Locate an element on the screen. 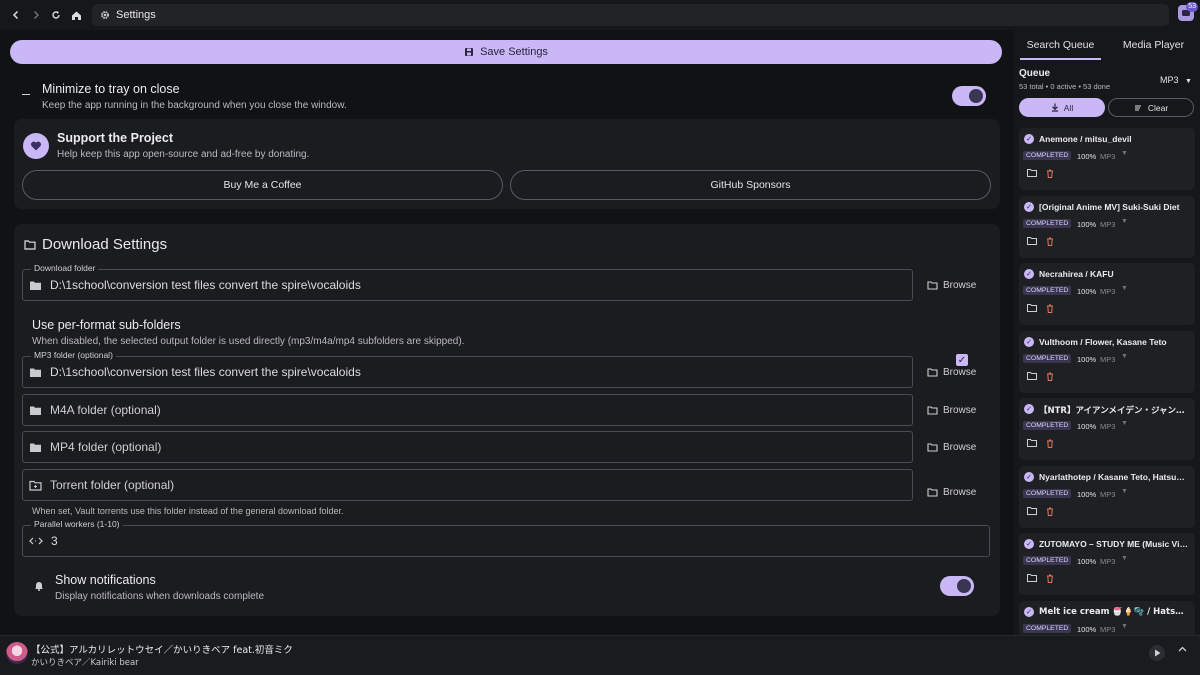  minimize-toggle is located at coordinates (969, 96).